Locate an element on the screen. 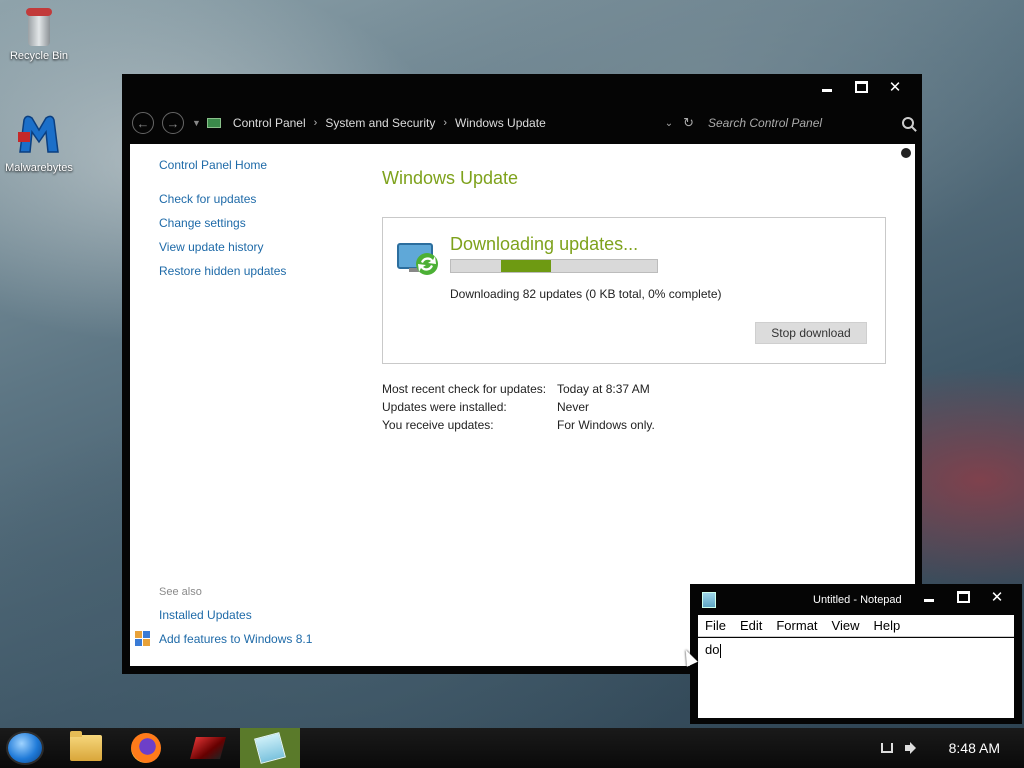  notepad-close-button: ✕ is located at coordinates (997, 597).